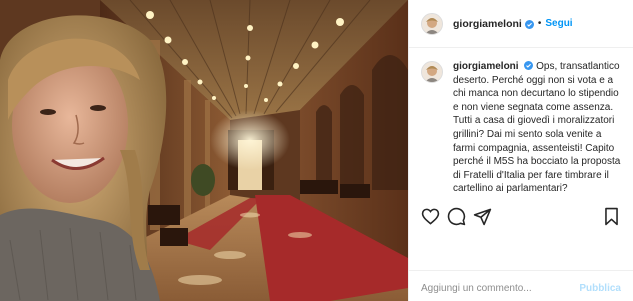 This screenshot has width=633, height=301. Describe the element at coordinates (496, 288) in the screenshot. I see `comment-input` at that location.